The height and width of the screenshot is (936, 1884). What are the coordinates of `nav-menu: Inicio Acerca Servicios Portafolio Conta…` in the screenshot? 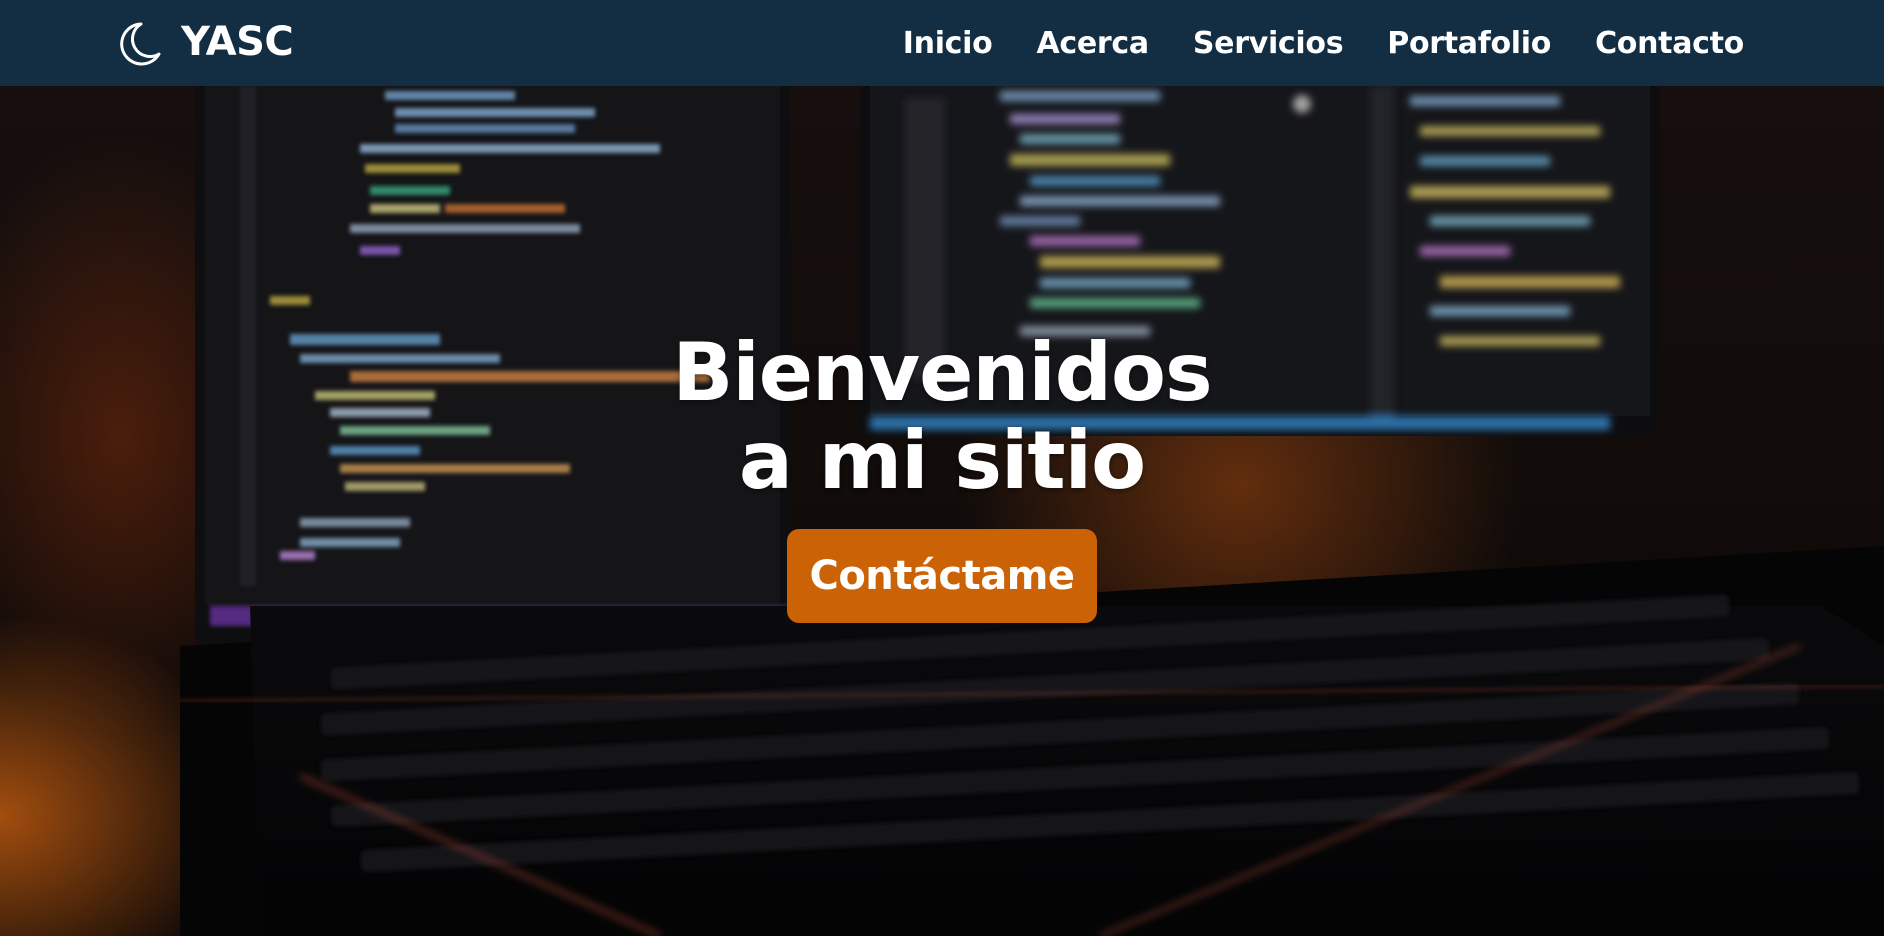 It's located at (1324, 43).